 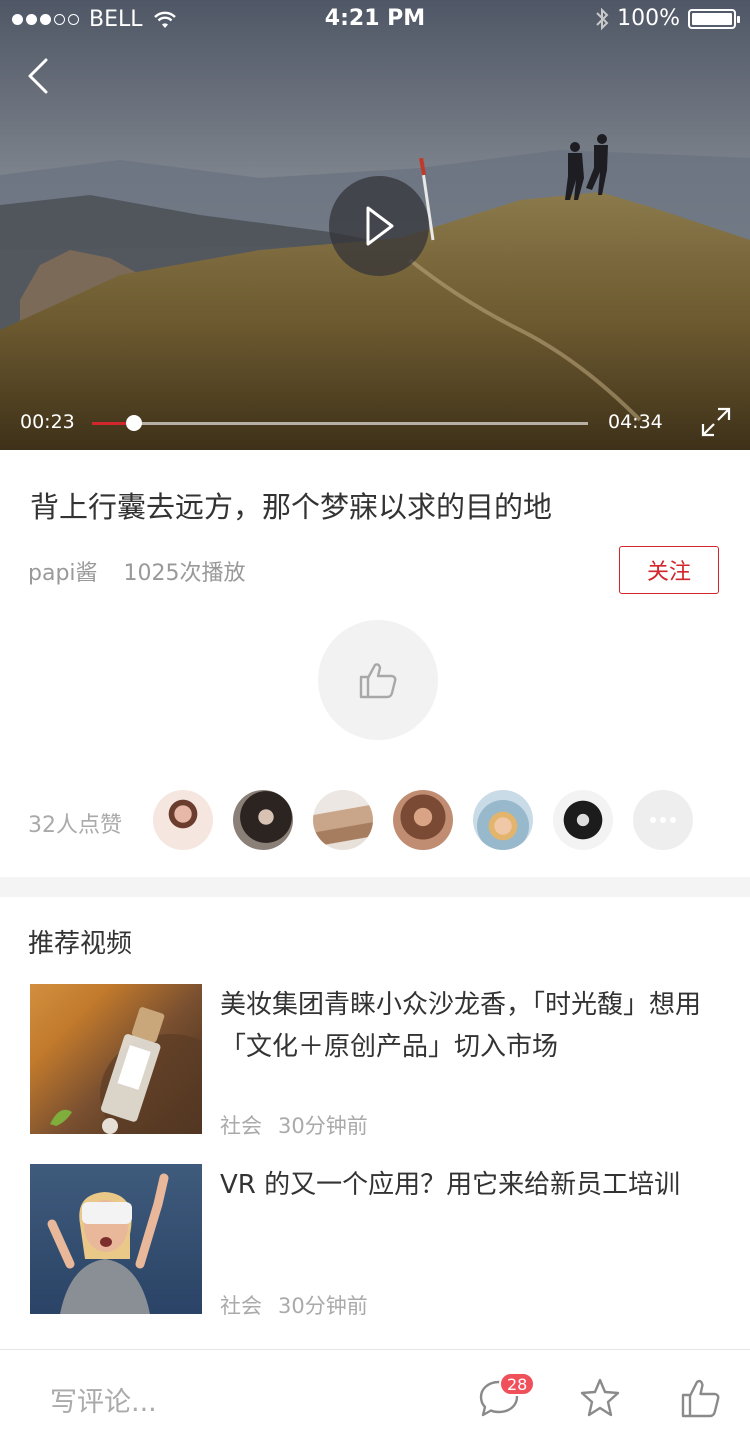 I want to click on video-title: 美妆集团青睐小众沙龙香，「时光馥」想用「文化＋原创产品」切入市场, so click(x=472, y=1026).